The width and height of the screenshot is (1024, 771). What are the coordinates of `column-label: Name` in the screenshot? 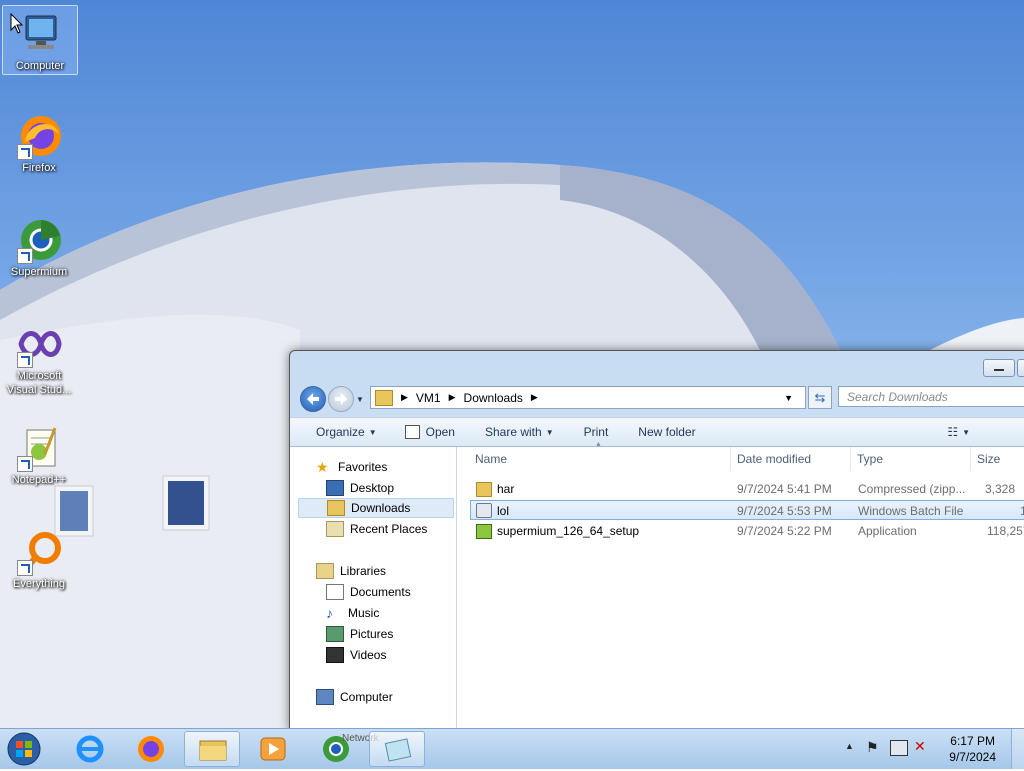 It's located at (491, 459).